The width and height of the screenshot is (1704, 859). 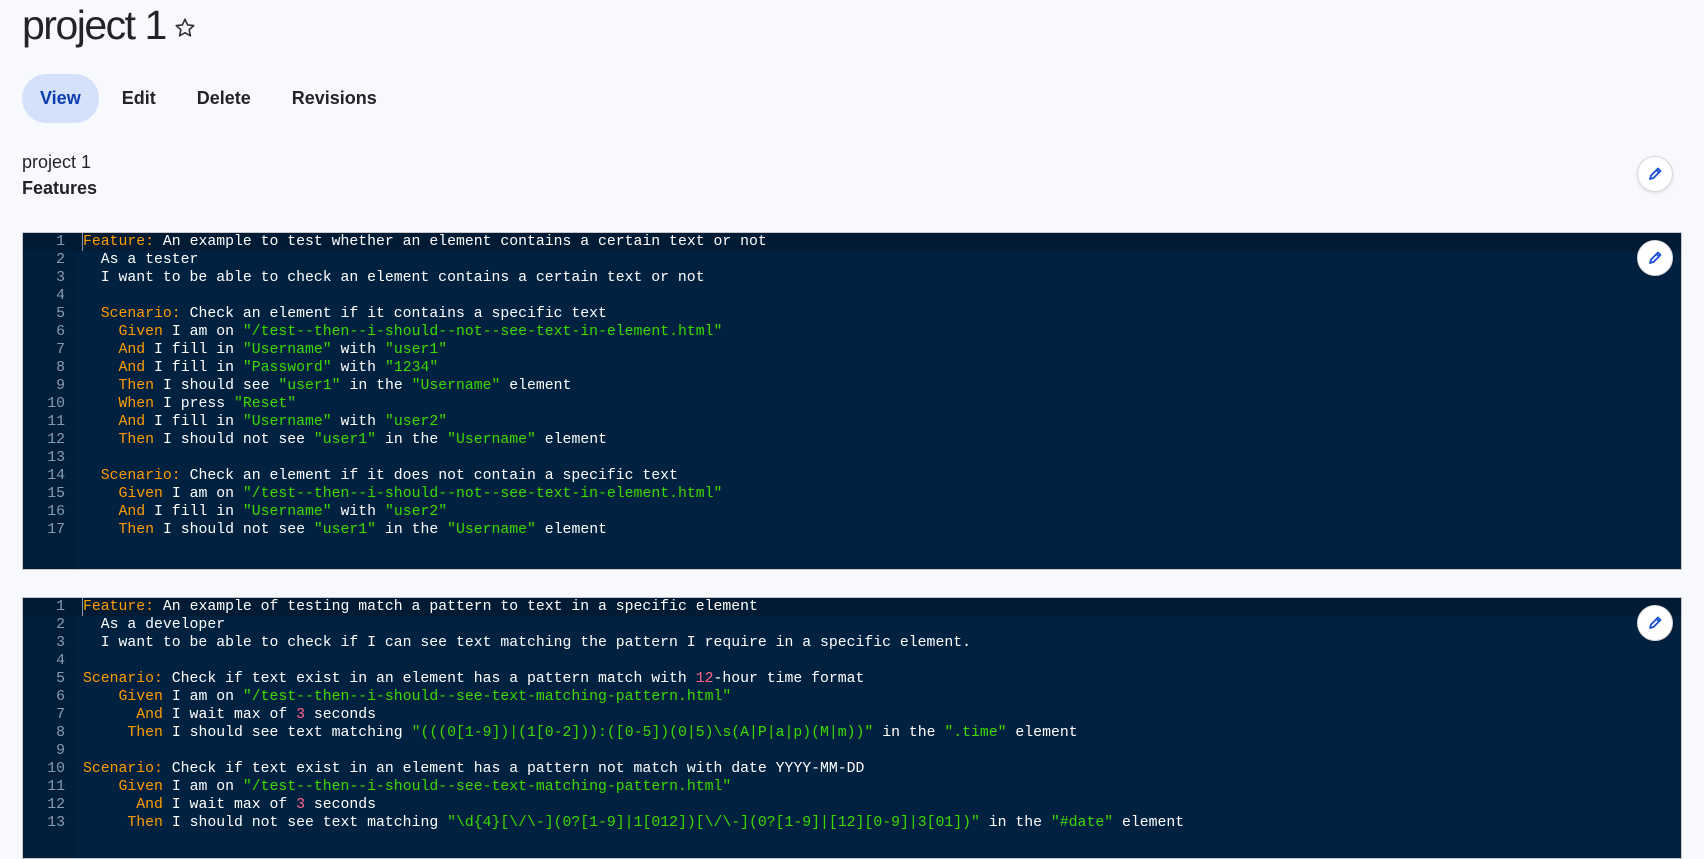 I want to click on line-number: 11, so click(x=56, y=787).